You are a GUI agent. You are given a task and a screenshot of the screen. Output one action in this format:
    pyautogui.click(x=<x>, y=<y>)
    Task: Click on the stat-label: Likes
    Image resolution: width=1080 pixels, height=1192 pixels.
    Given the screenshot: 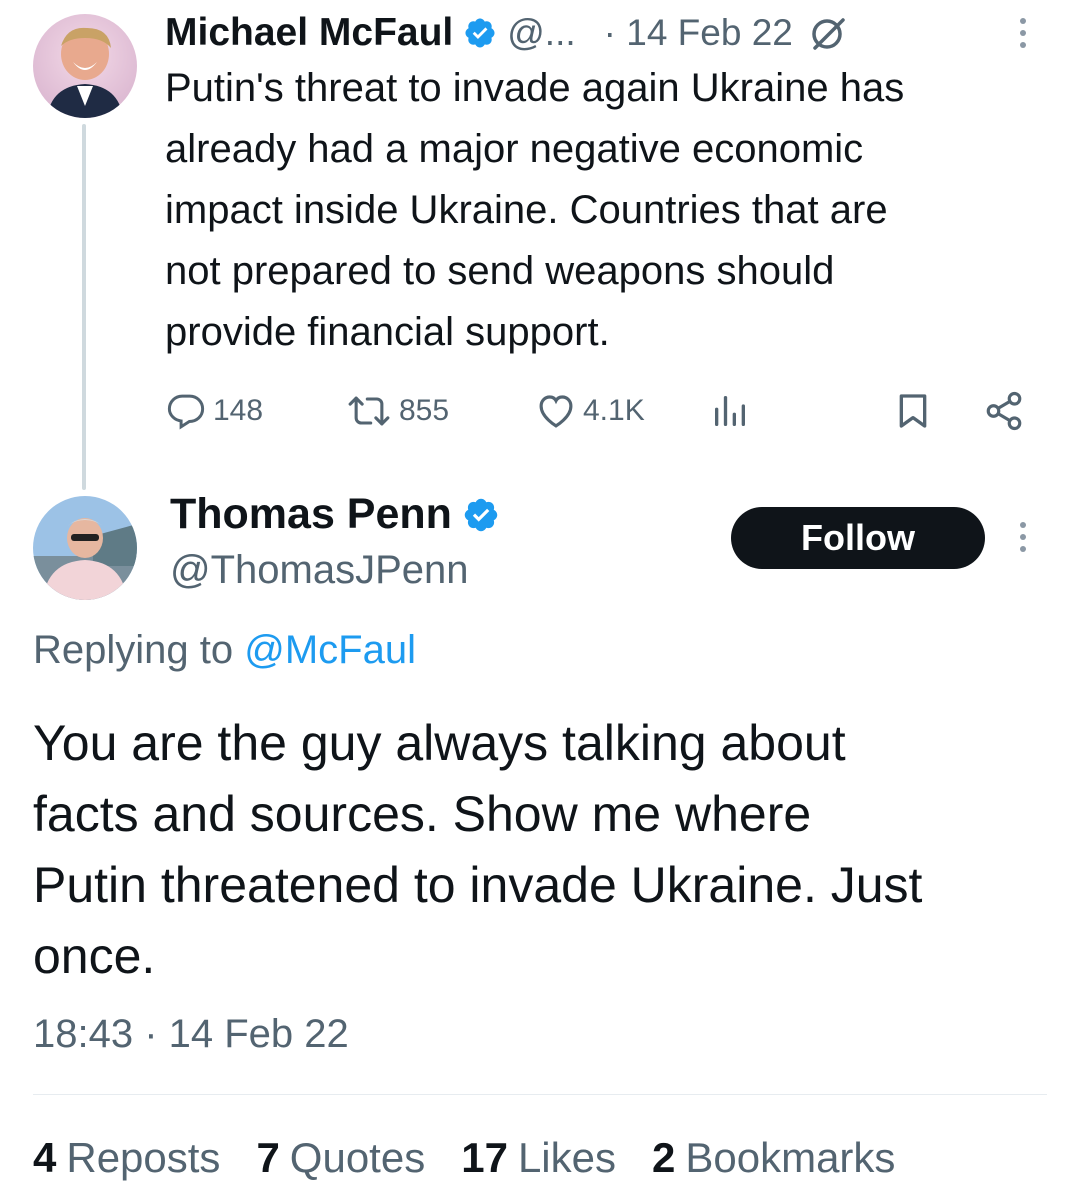 What is the action you would take?
    pyautogui.click(x=566, y=1157)
    